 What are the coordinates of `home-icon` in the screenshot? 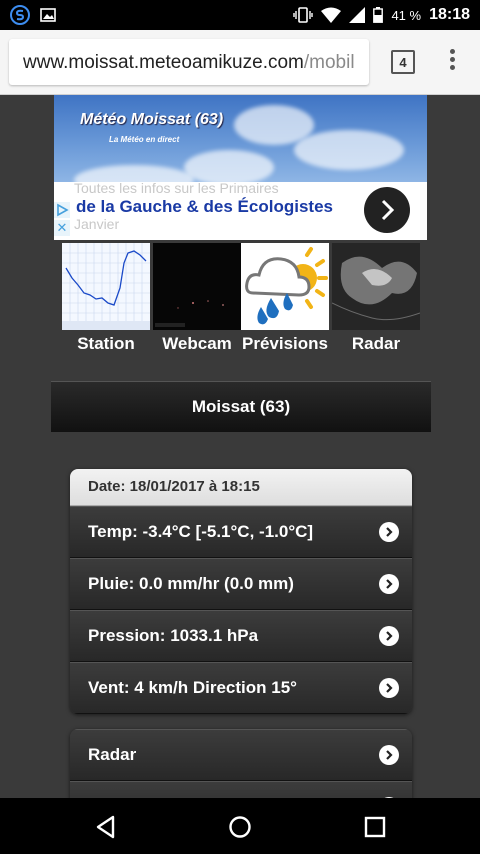 It's located at (240, 827).